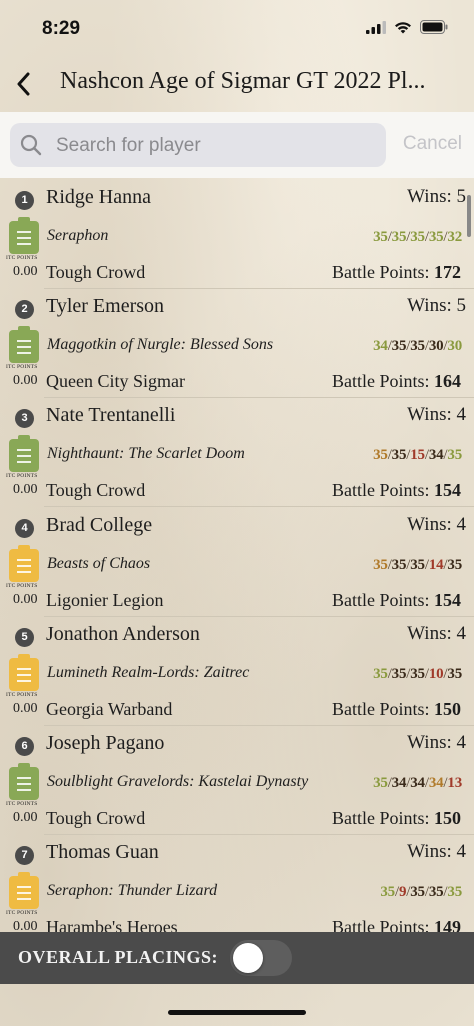  I want to click on round-score: 13, so click(454, 783).